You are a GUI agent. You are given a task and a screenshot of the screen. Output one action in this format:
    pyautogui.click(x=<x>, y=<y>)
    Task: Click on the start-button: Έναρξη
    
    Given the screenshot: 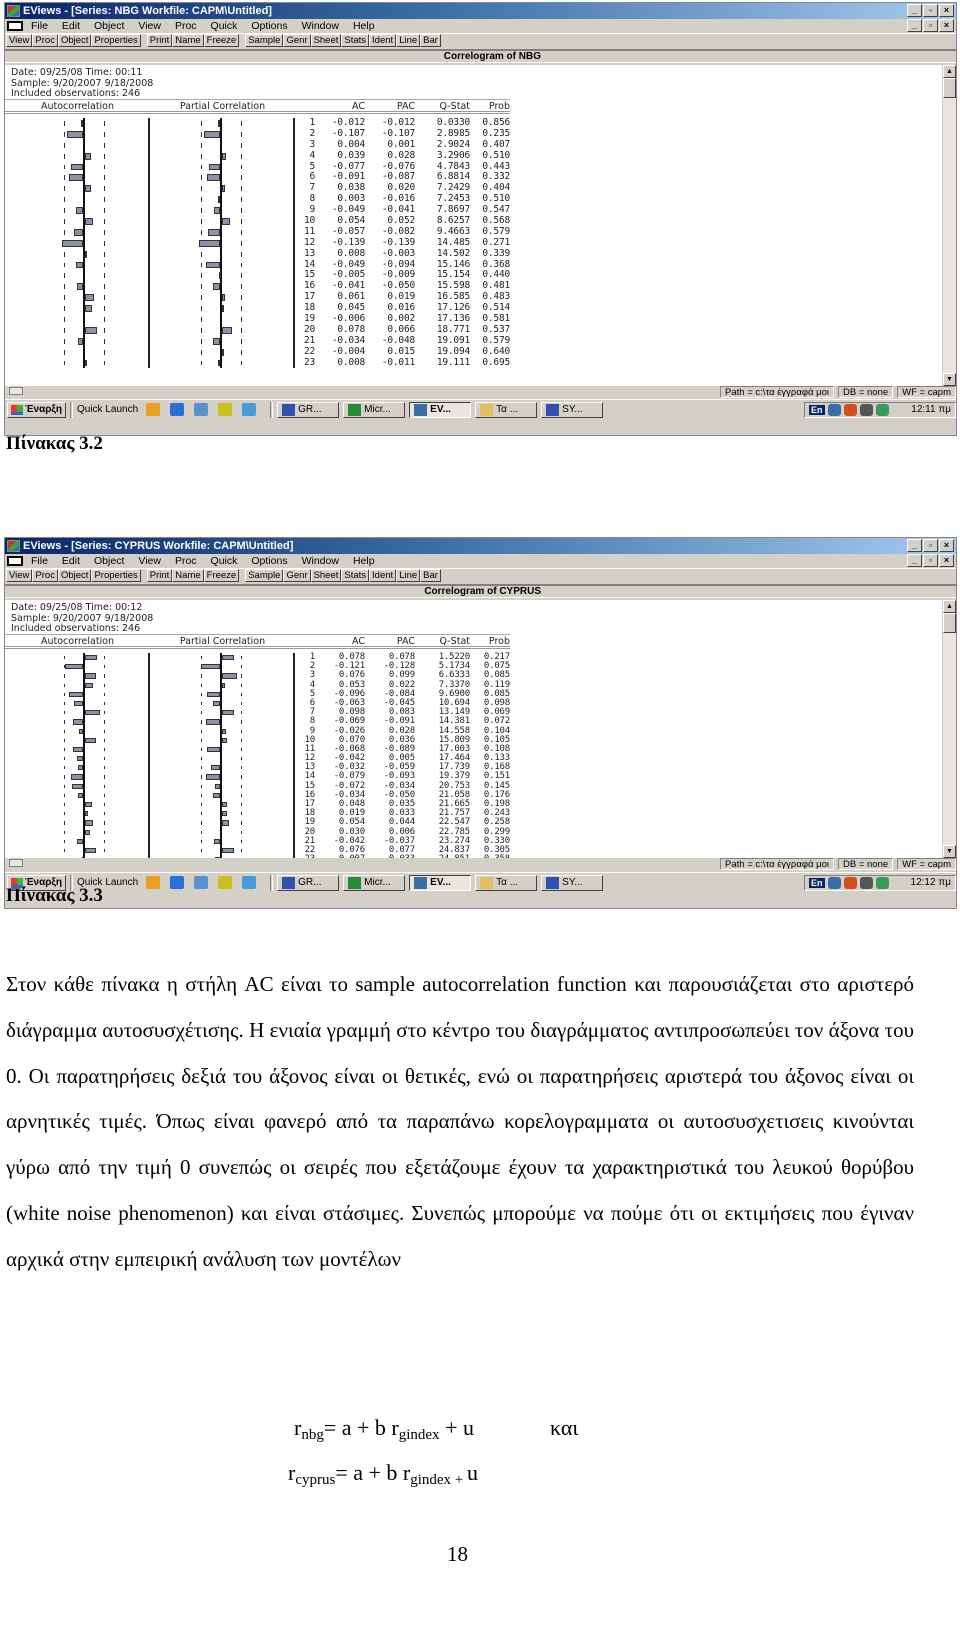 What is the action you would take?
    pyautogui.click(x=36, y=409)
    